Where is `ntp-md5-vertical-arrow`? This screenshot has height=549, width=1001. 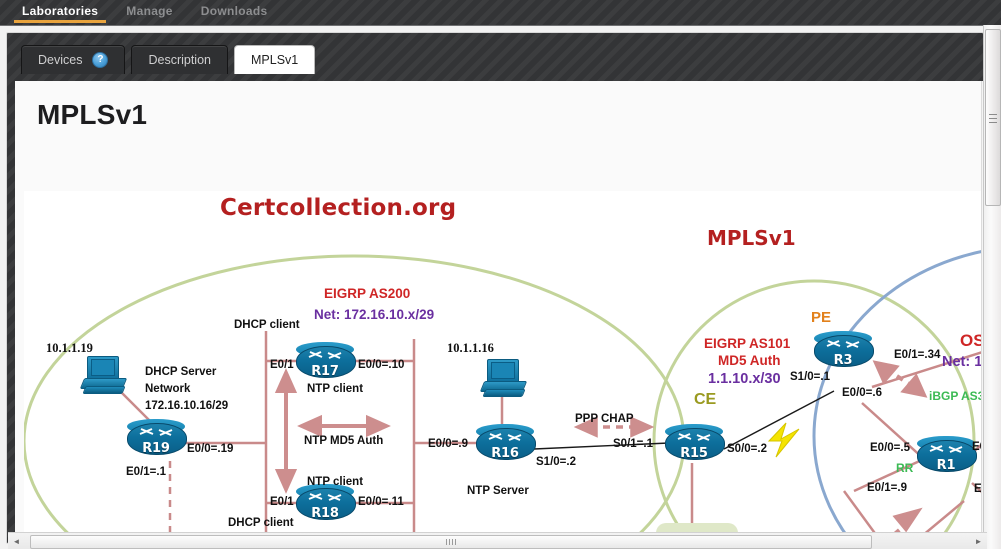 ntp-md5-vertical-arrow is located at coordinates (286, 431).